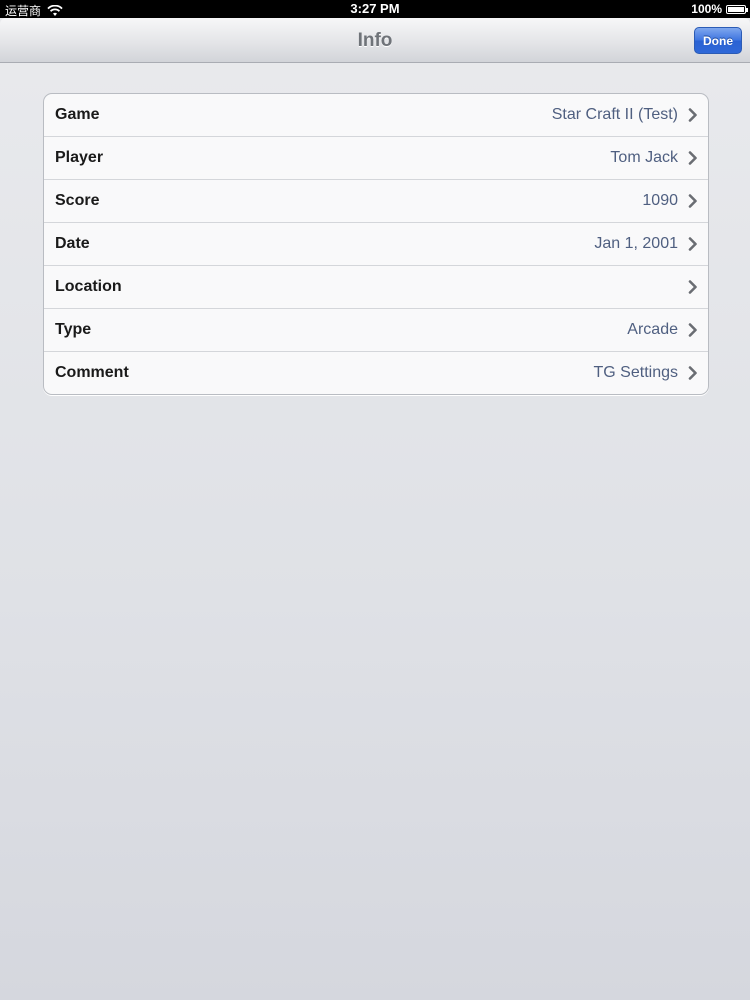  What do you see at coordinates (636, 243) in the screenshot?
I see `row-value: Jan 1, 2001` at bounding box center [636, 243].